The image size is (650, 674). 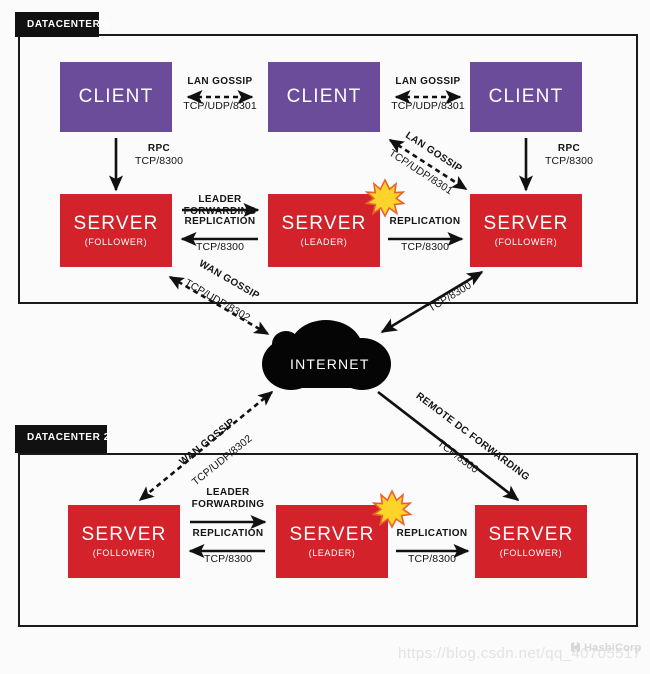 What do you see at coordinates (62, 439) in the screenshot?
I see `datacenter-2-label: DATACENTER 2` at bounding box center [62, 439].